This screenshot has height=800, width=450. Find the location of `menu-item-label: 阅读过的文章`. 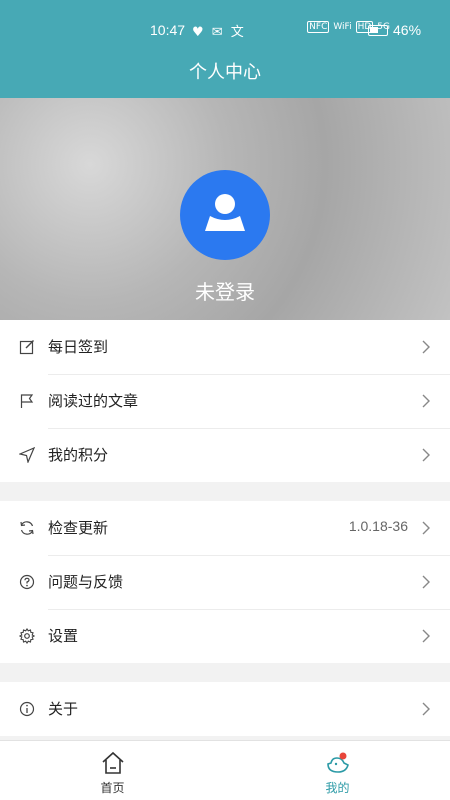

menu-item-label: 阅读过的文章 is located at coordinates (93, 401).